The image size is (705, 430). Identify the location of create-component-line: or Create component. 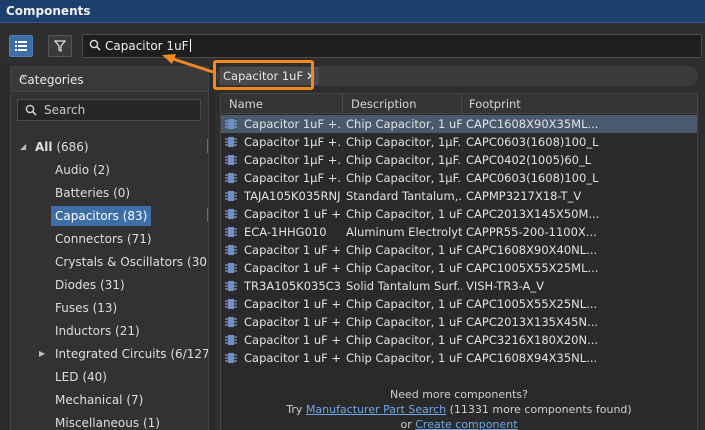
(459, 424).